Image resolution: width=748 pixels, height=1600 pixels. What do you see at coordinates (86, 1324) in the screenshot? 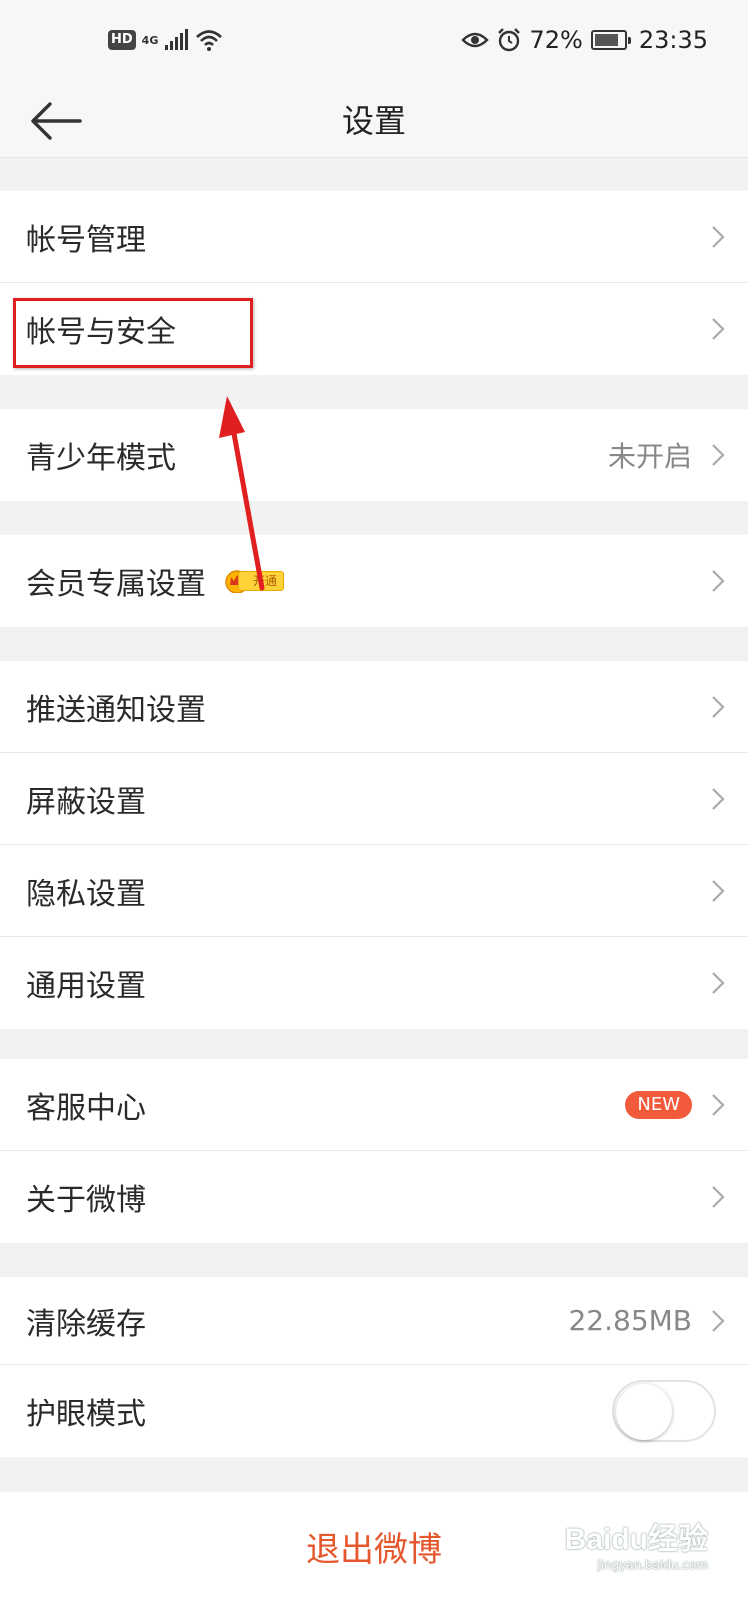
I see `row-label: 清除缓存` at bounding box center [86, 1324].